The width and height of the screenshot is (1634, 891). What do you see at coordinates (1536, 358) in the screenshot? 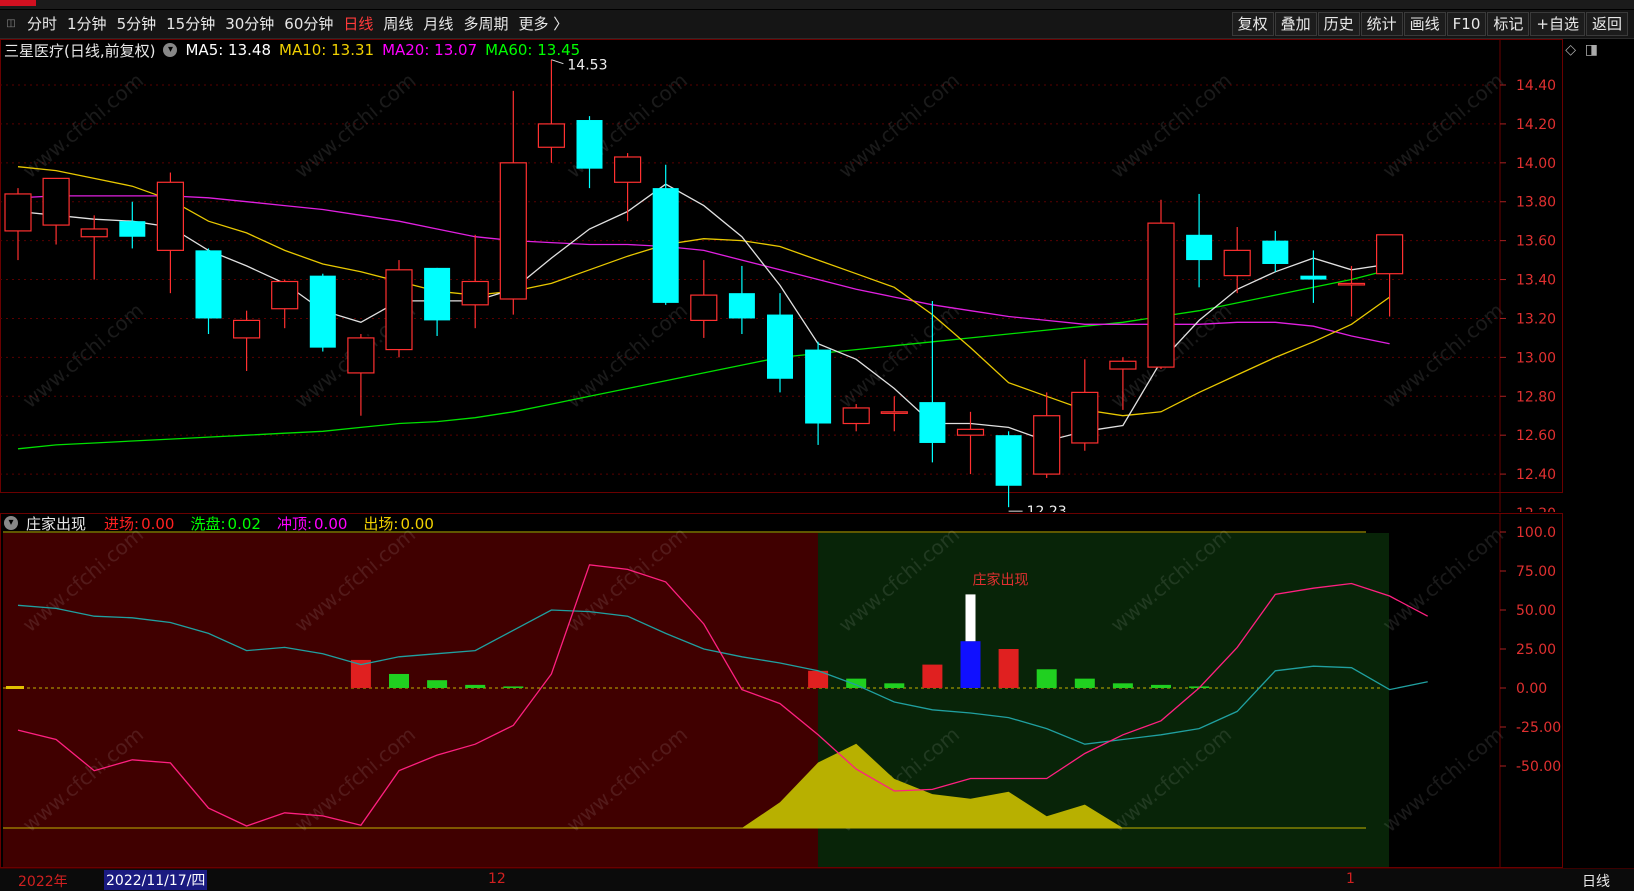
I see `price-tick-label: 13.00` at bounding box center [1536, 358].